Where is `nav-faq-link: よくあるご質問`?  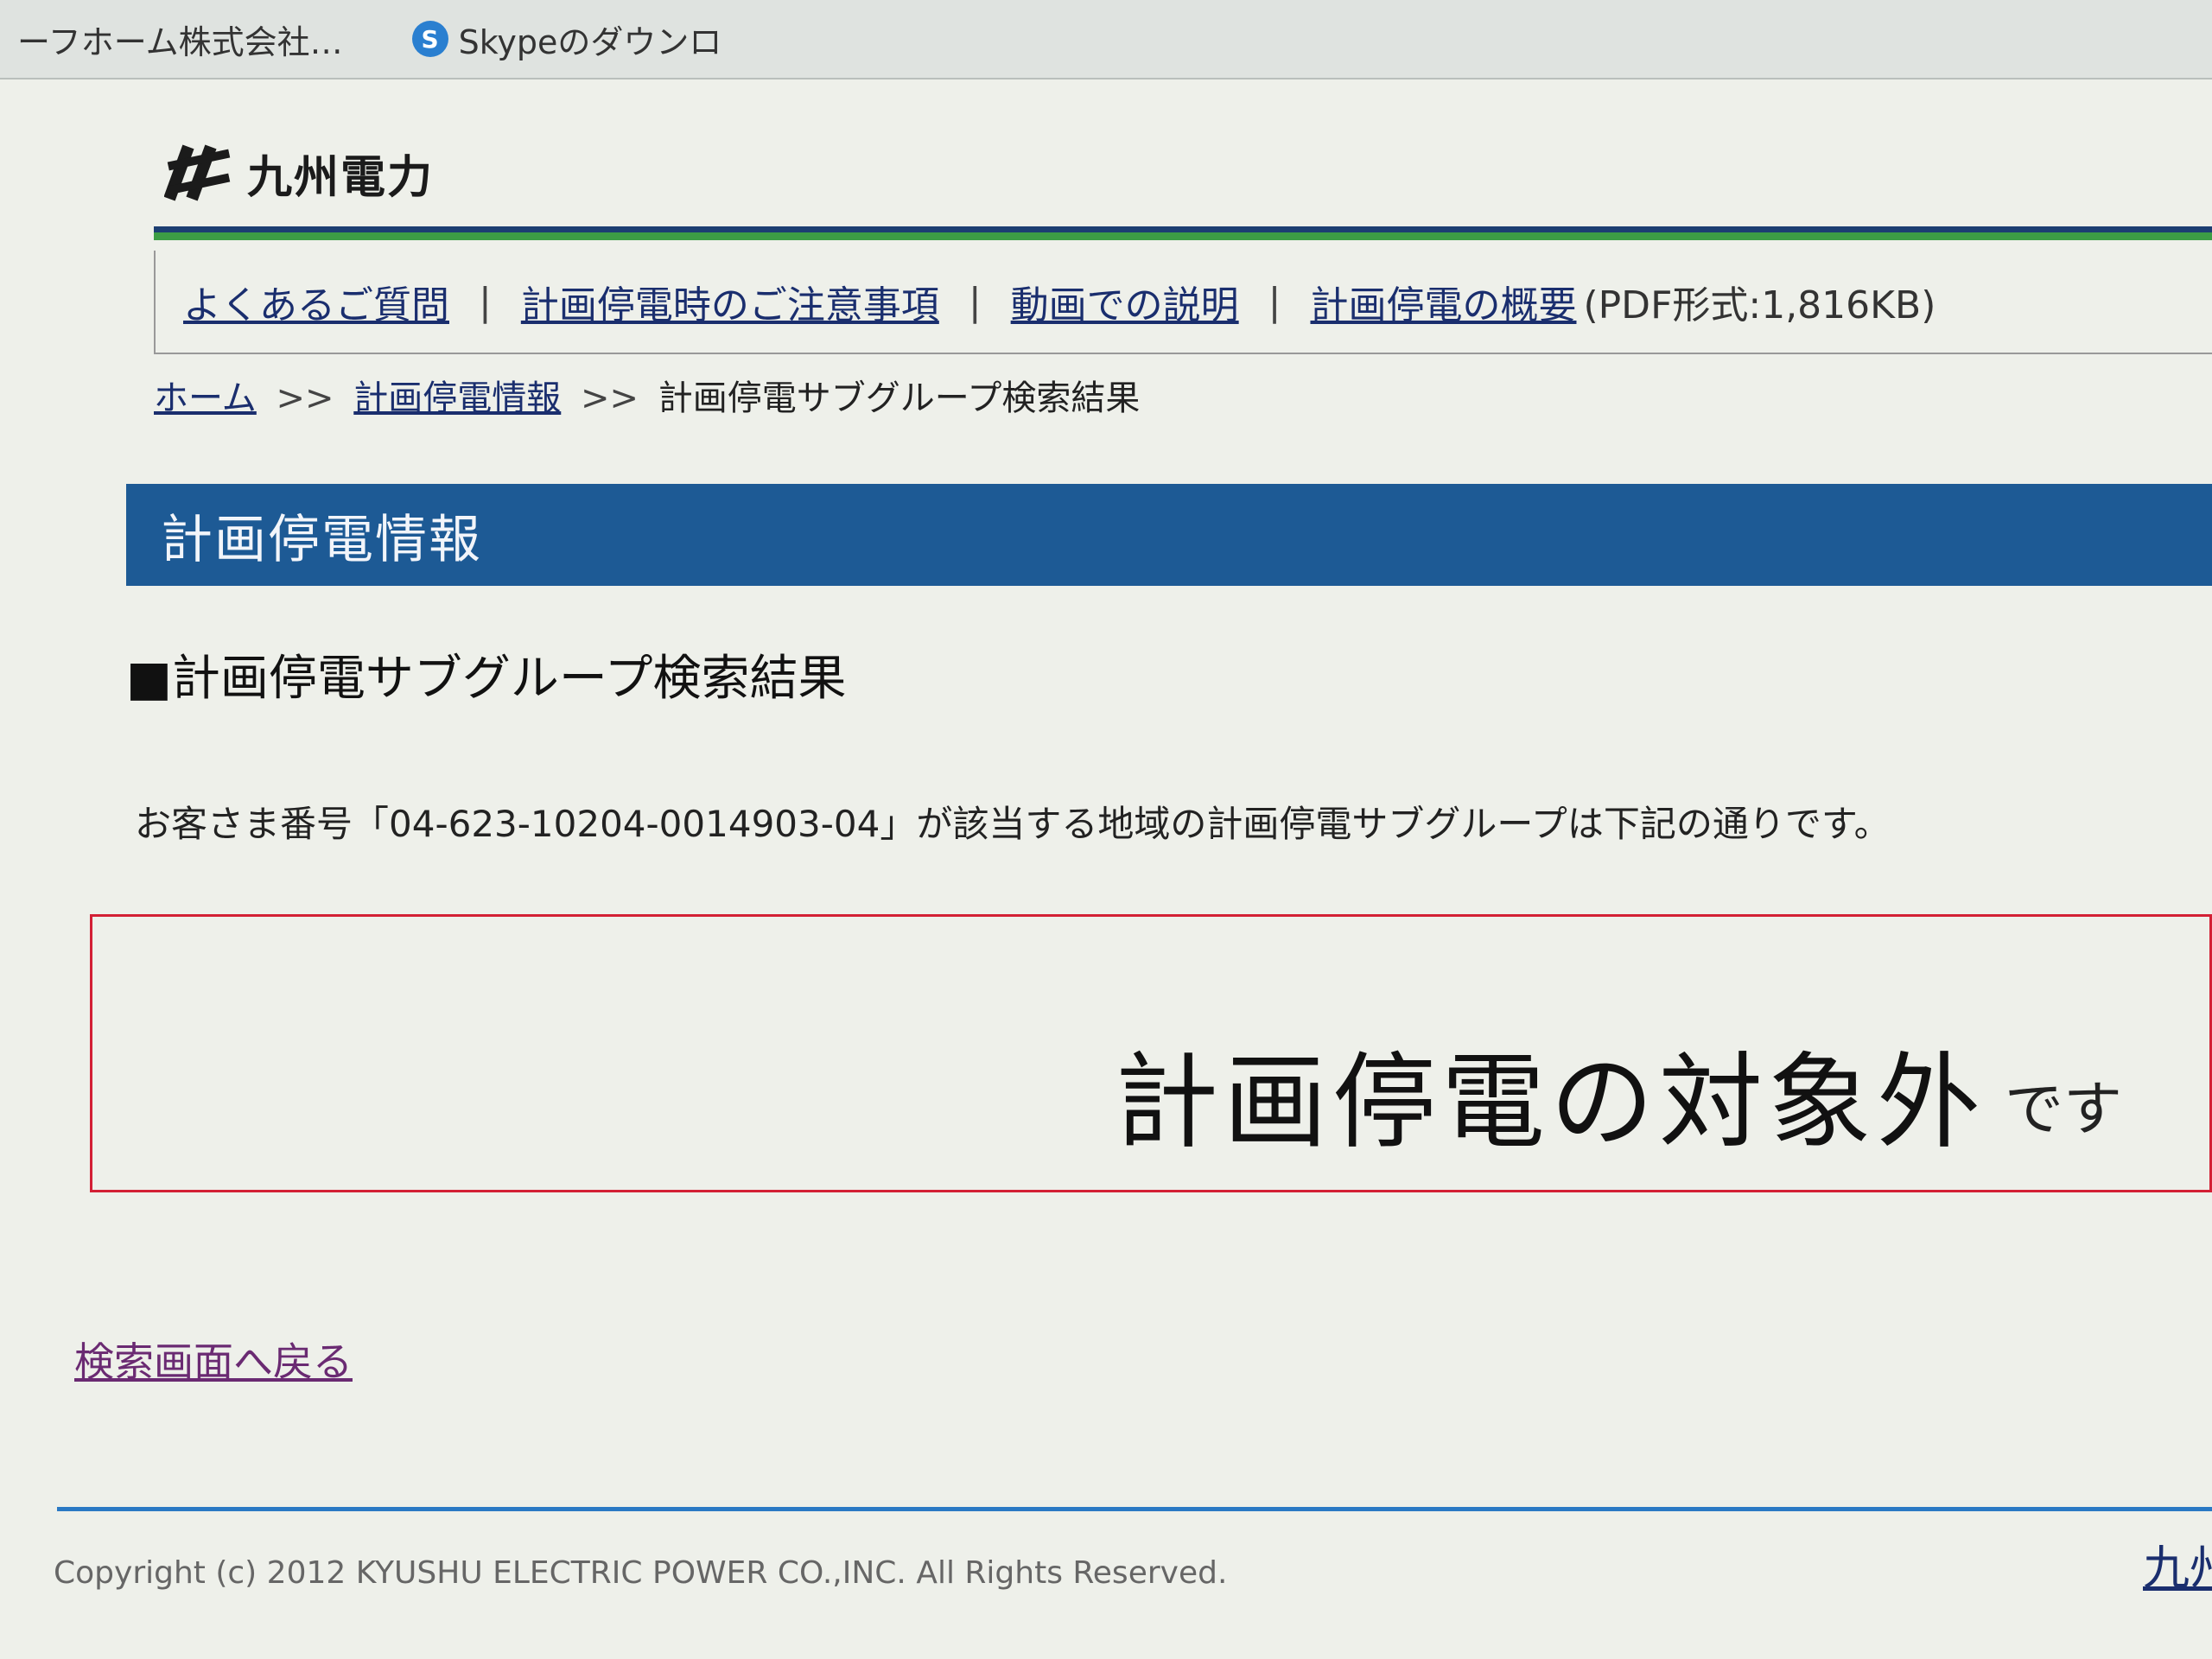
nav-faq-link: よくあるご質問 is located at coordinates (316, 301).